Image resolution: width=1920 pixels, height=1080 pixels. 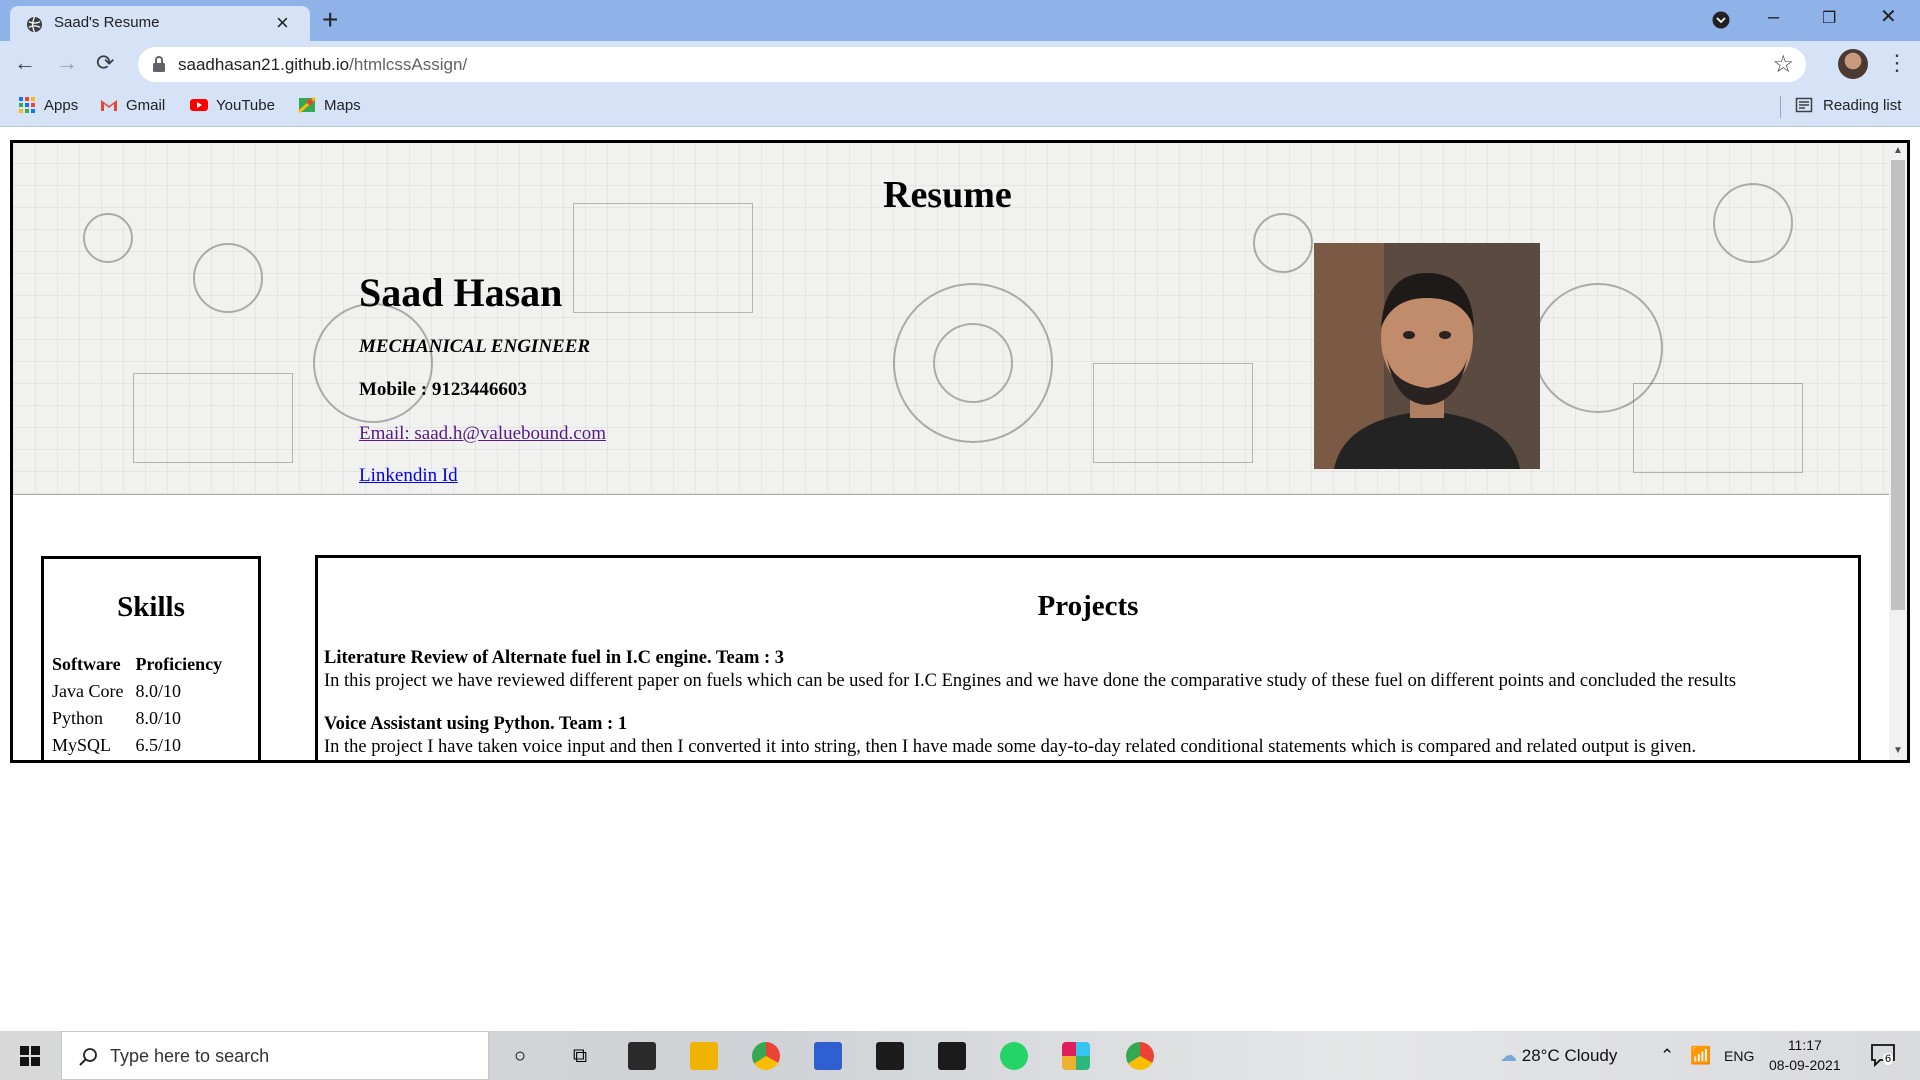 What do you see at coordinates (323, 64) in the screenshot?
I see `url-text: saadhasan21.github.io/htmlcssAssign/` at bounding box center [323, 64].